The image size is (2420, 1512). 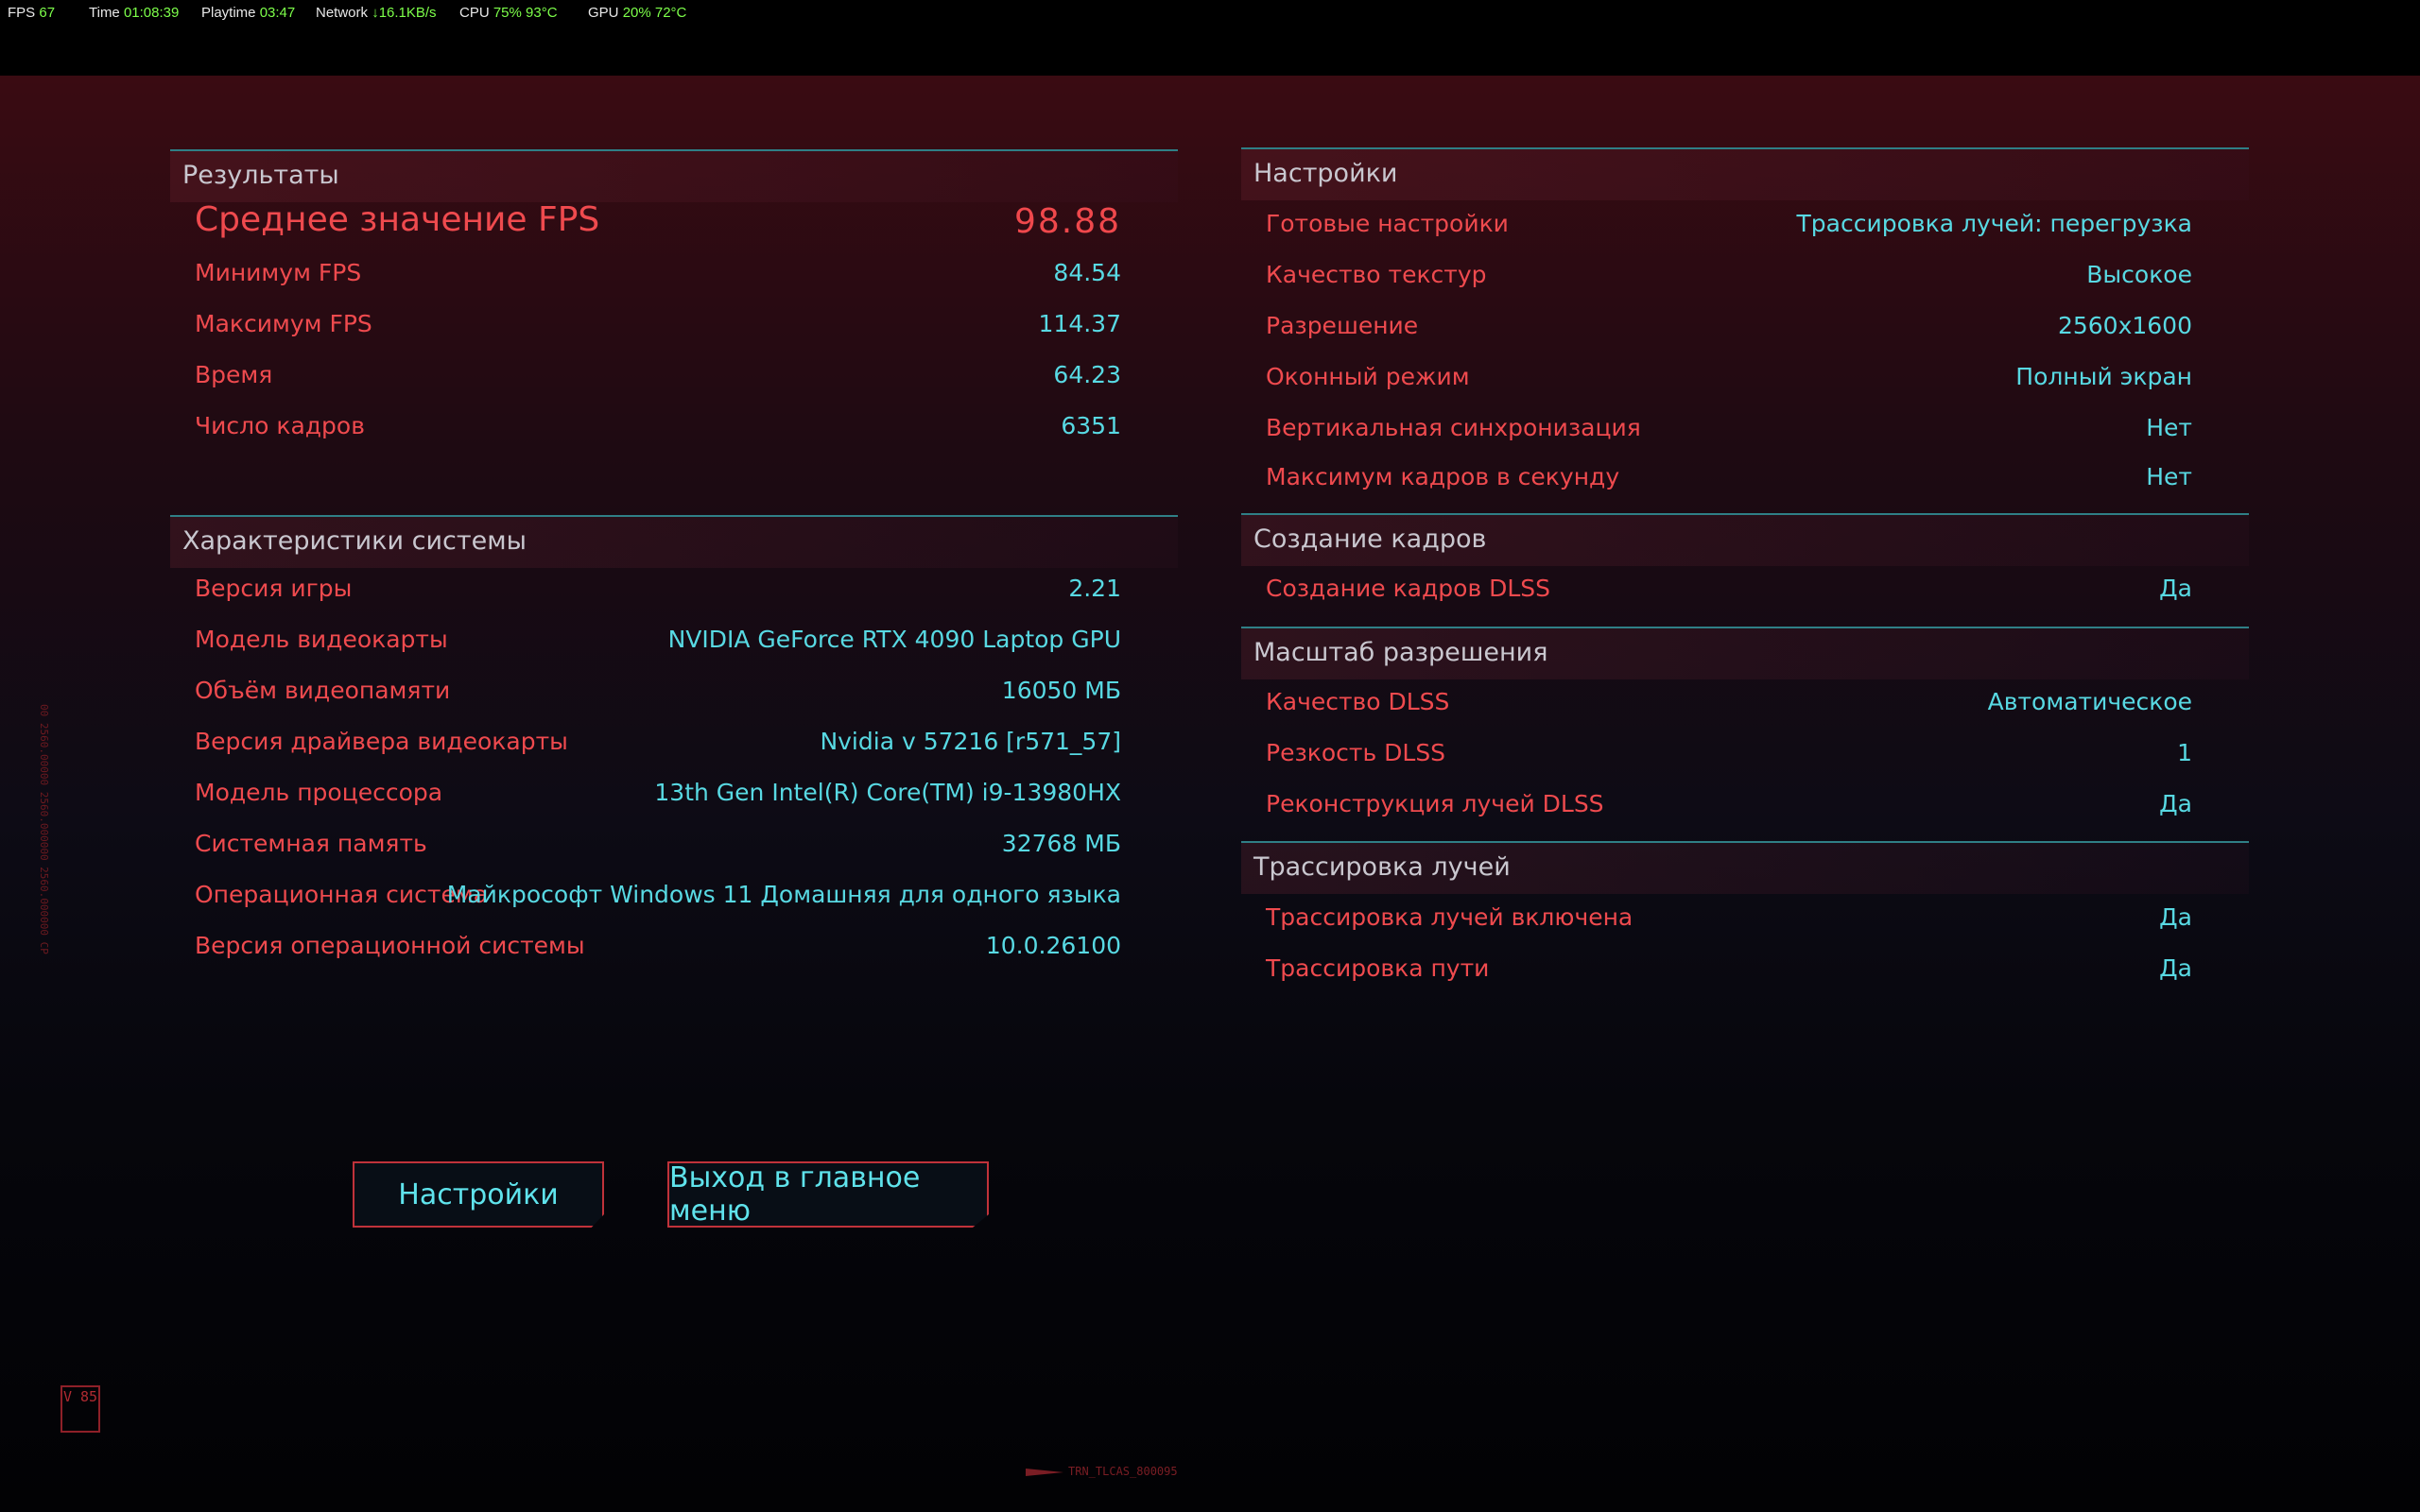 What do you see at coordinates (1044, 1472) in the screenshot?
I see `arrow-icon` at bounding box center [1044, 1472].